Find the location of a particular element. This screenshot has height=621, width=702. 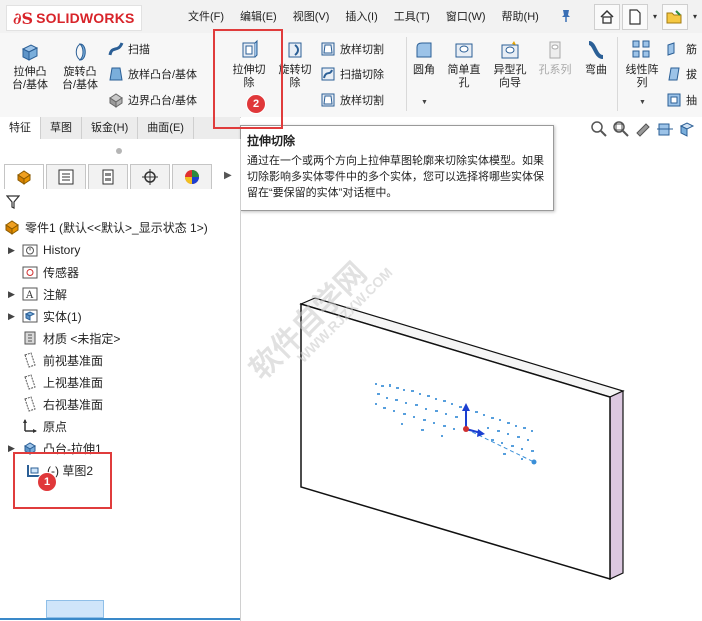

menu-window: 窗口(W) is located at coordinates (466, 17).